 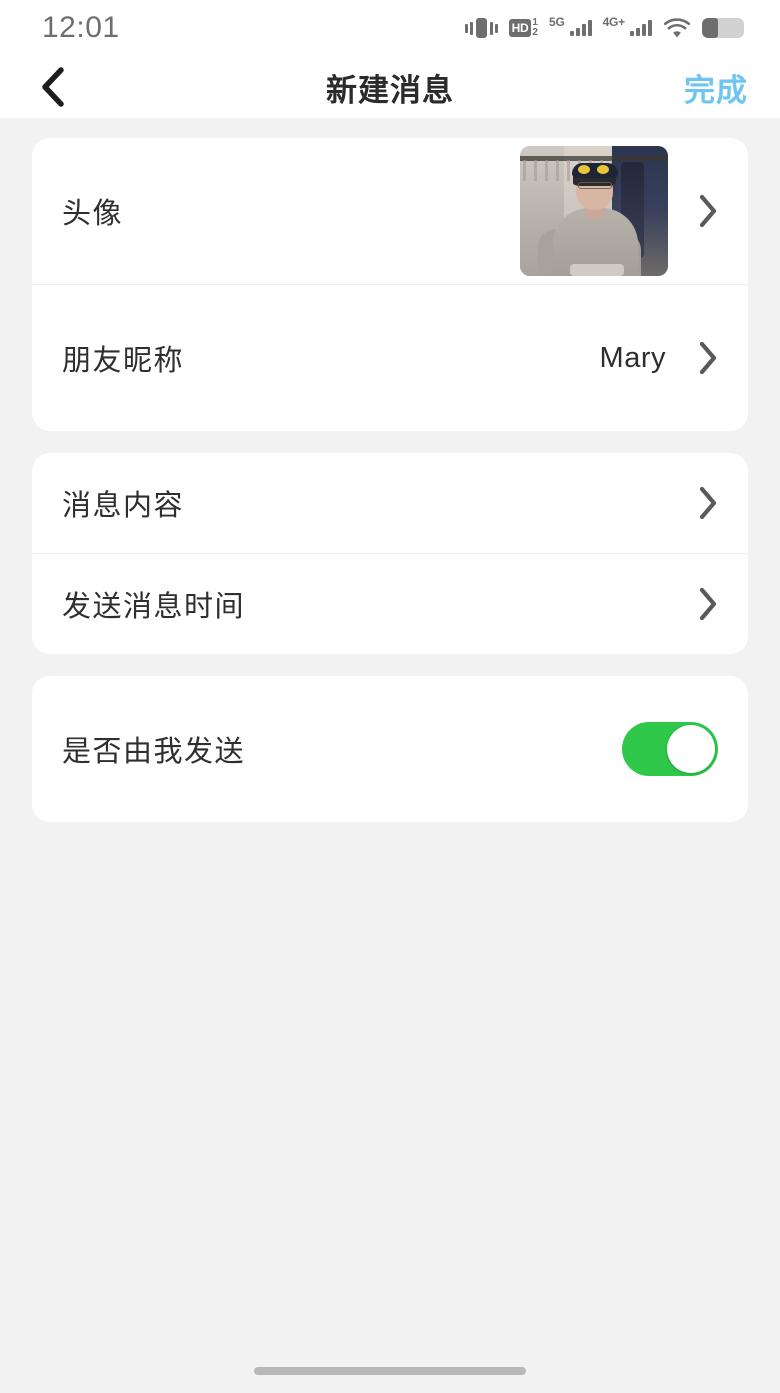 I want to click on row-message-content: 消息内容, so click(x=390, y=503).